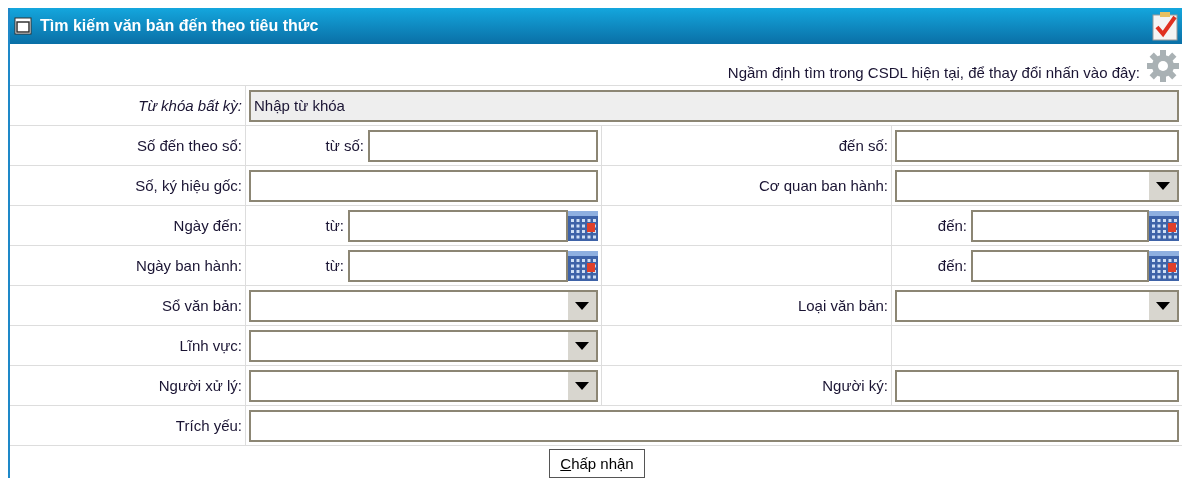 The width and height of the screenshot is (1182, 488). What do you see at coordinates (344, 145) in the screenshot?
I see `field-label: từ số:` at bounding box center [344, 145].